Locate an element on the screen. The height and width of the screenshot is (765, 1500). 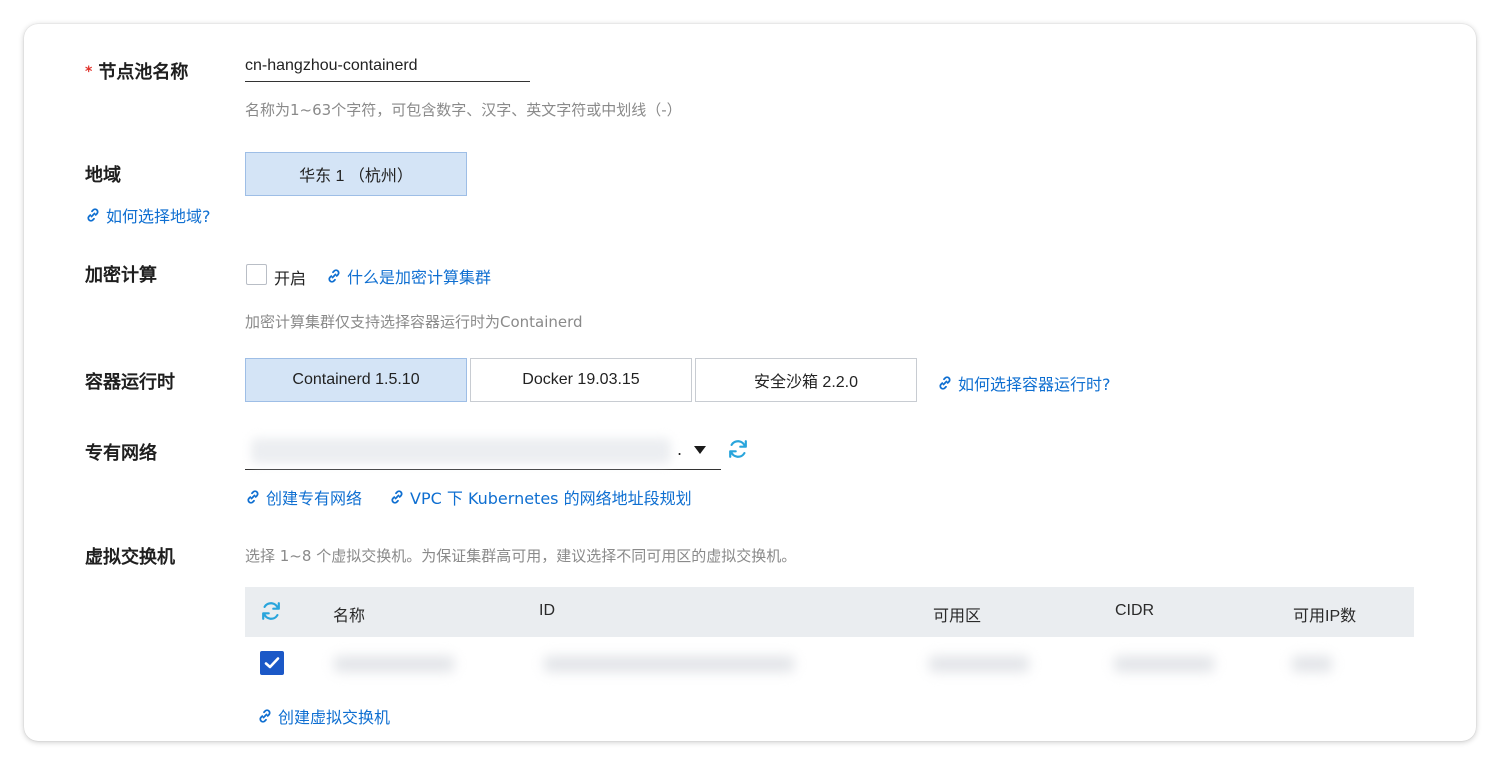
row-zone-redacted is located at coordinates (979, 664).